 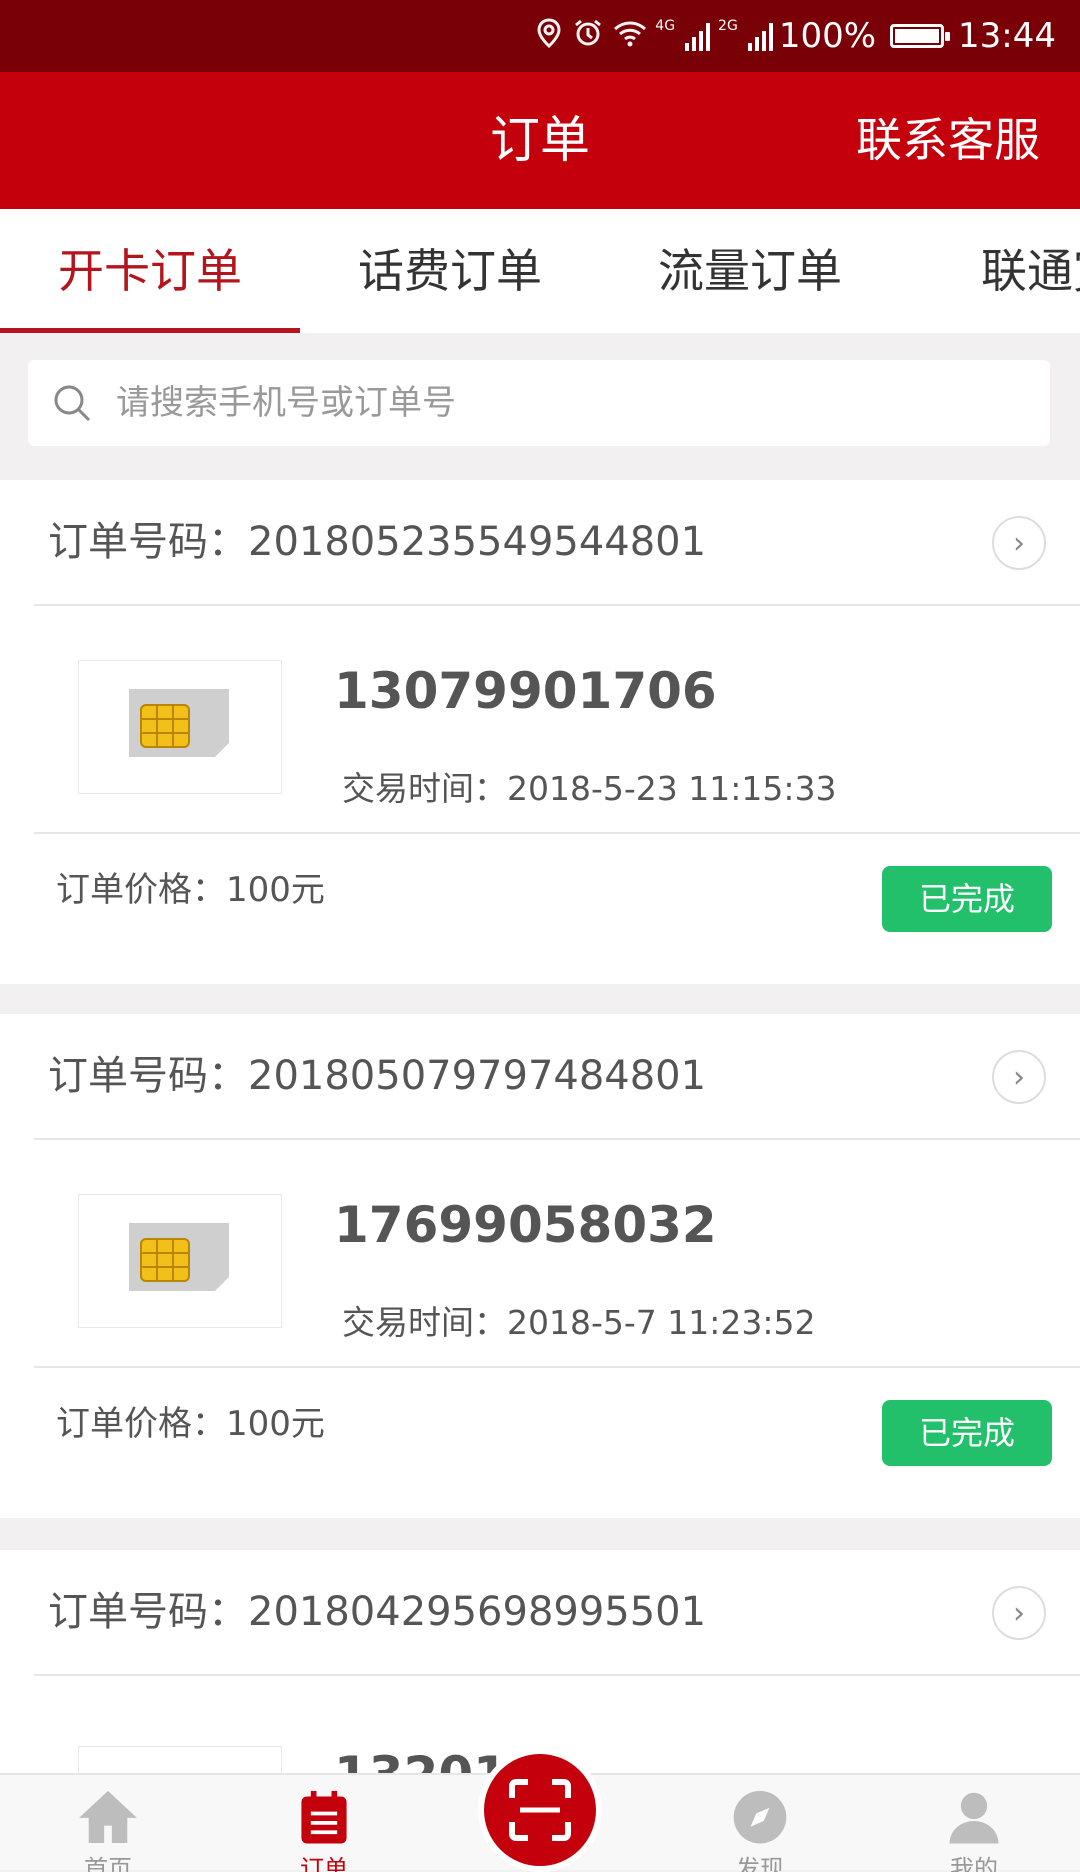 I want to click on order-number-row: 订单号码：201805079797484801 ›, so click(x=540, y=1076).